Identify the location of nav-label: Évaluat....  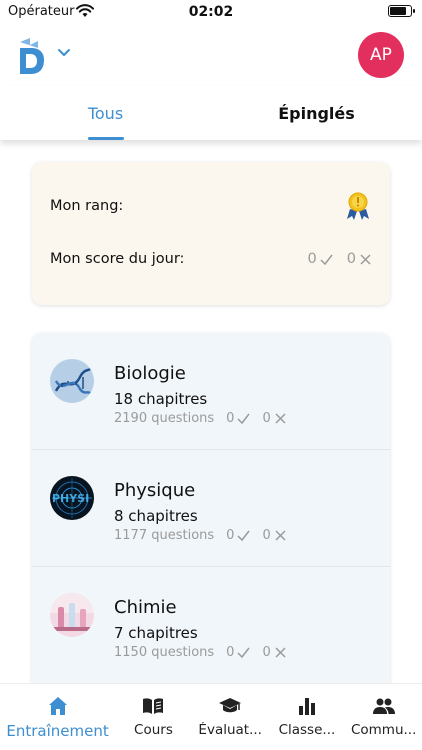
(230, 730).